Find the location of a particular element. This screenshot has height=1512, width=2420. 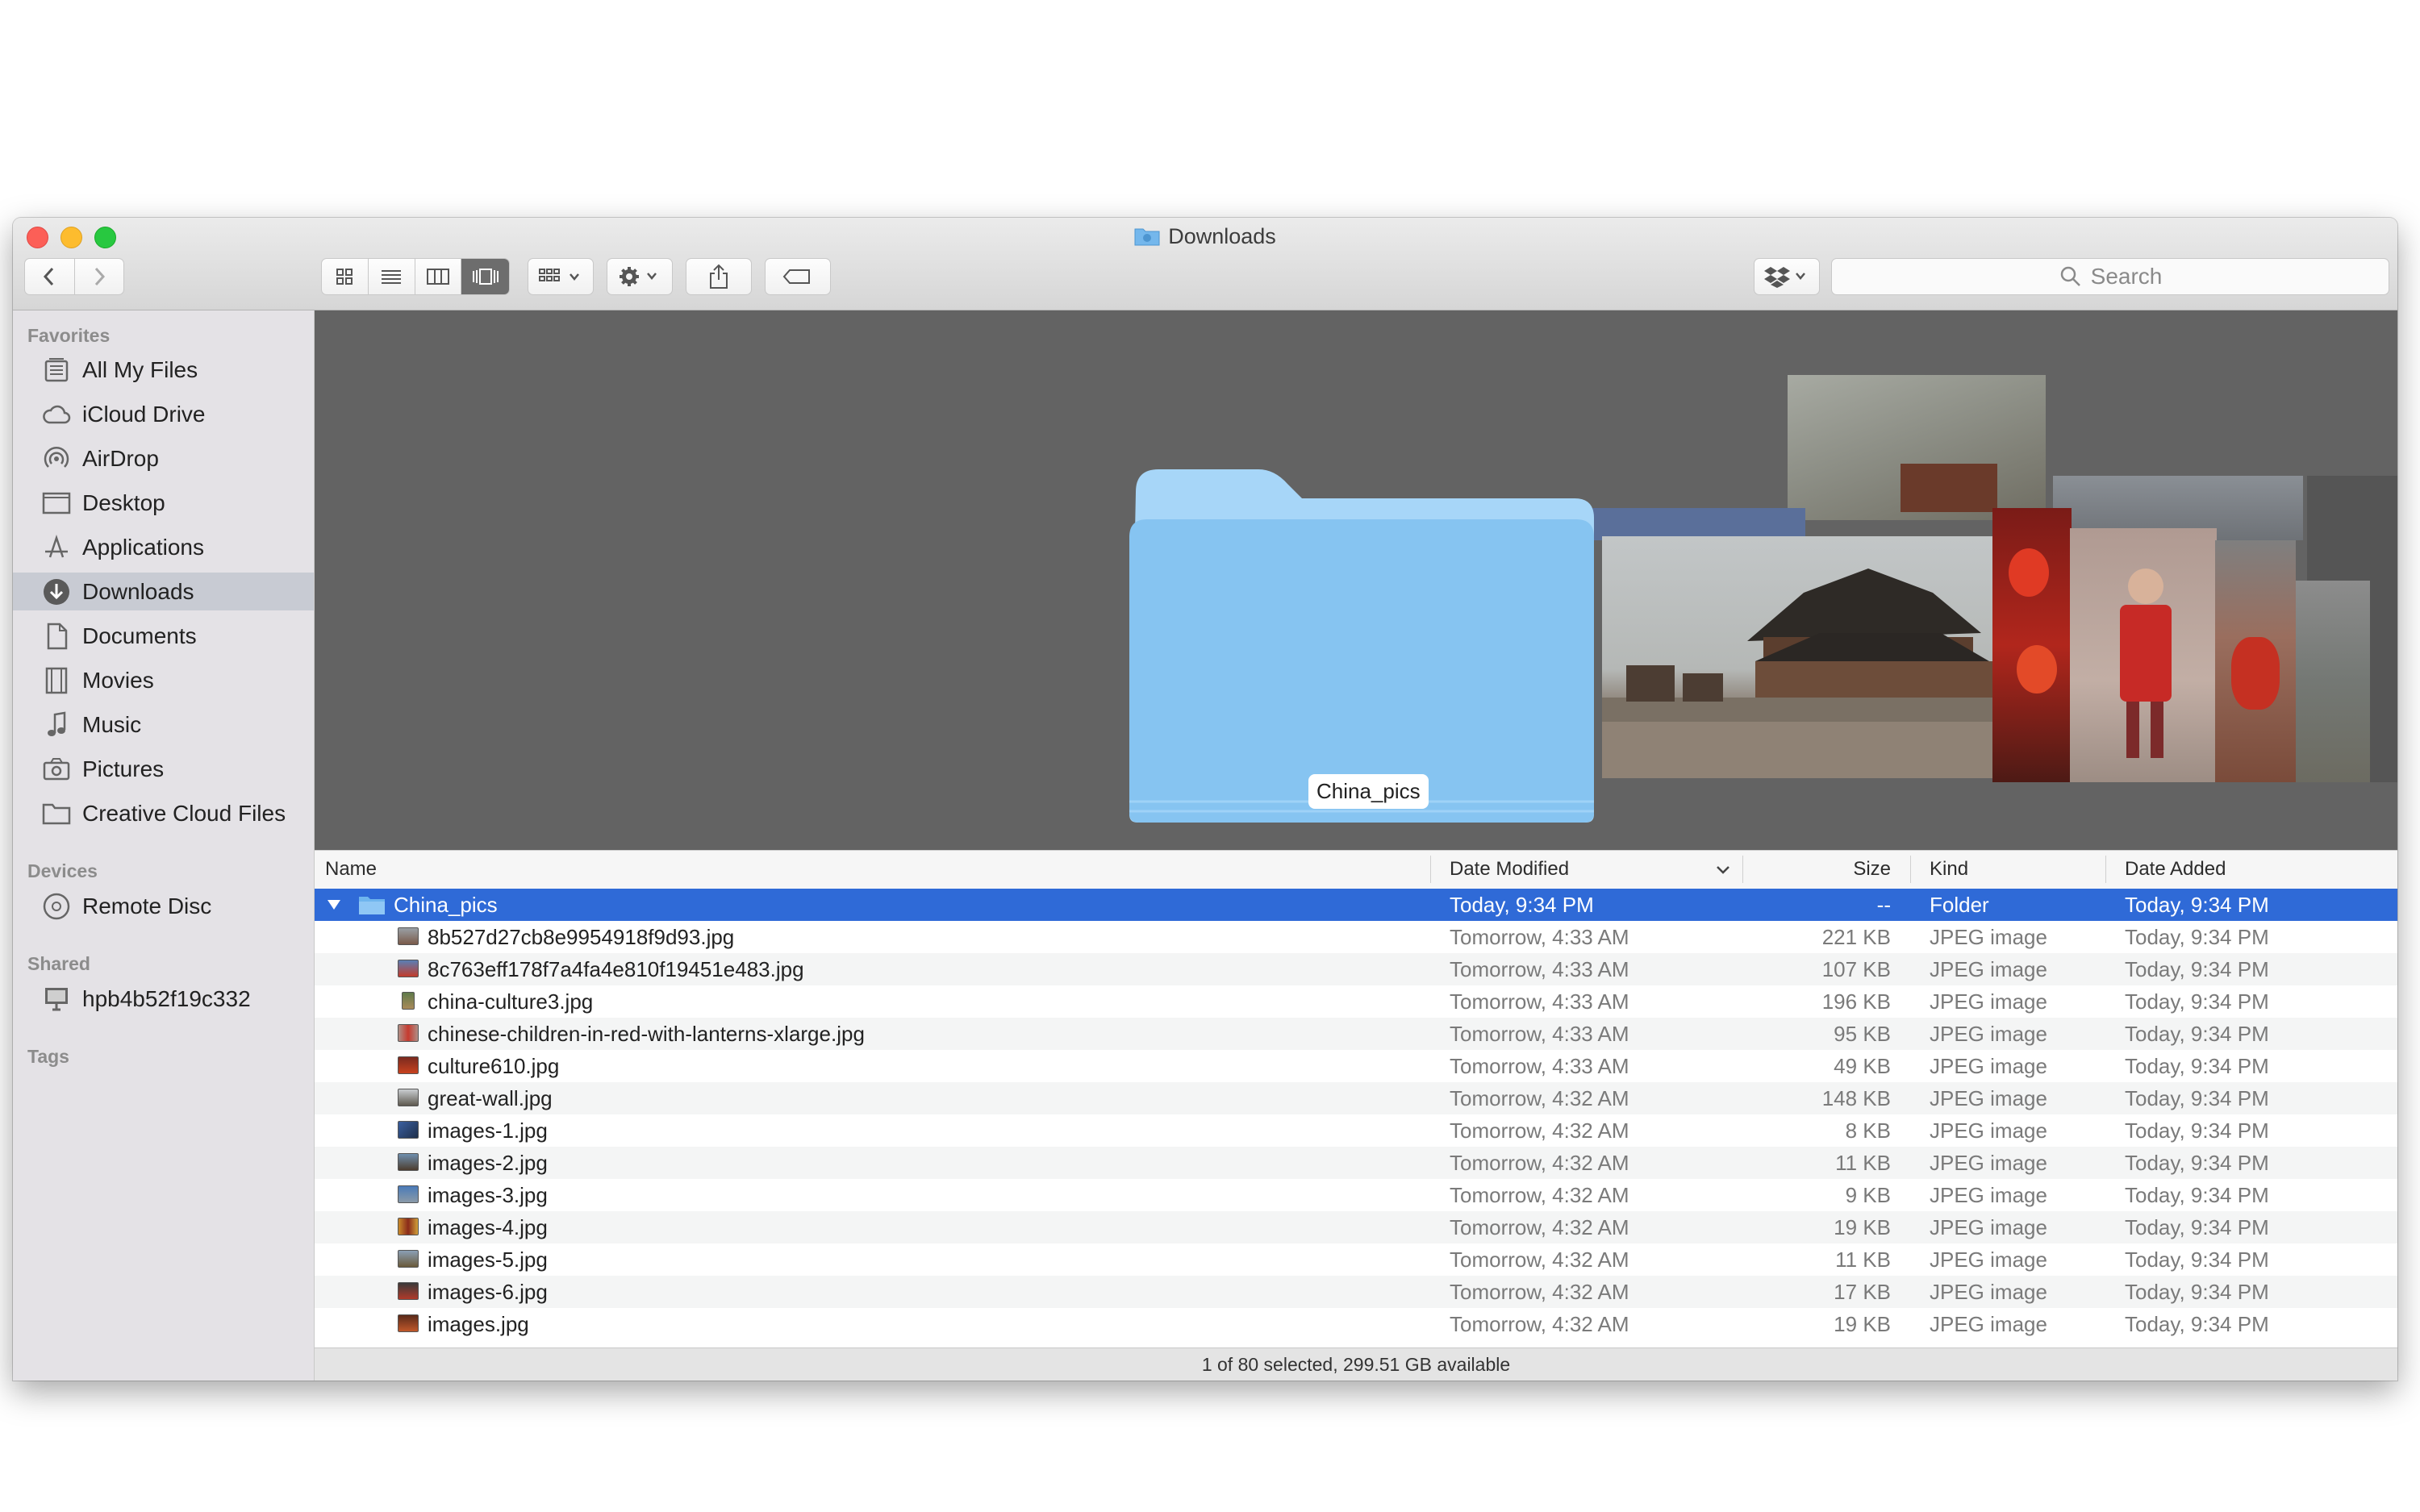

monitor-icon is located at coordinates (57, 999).